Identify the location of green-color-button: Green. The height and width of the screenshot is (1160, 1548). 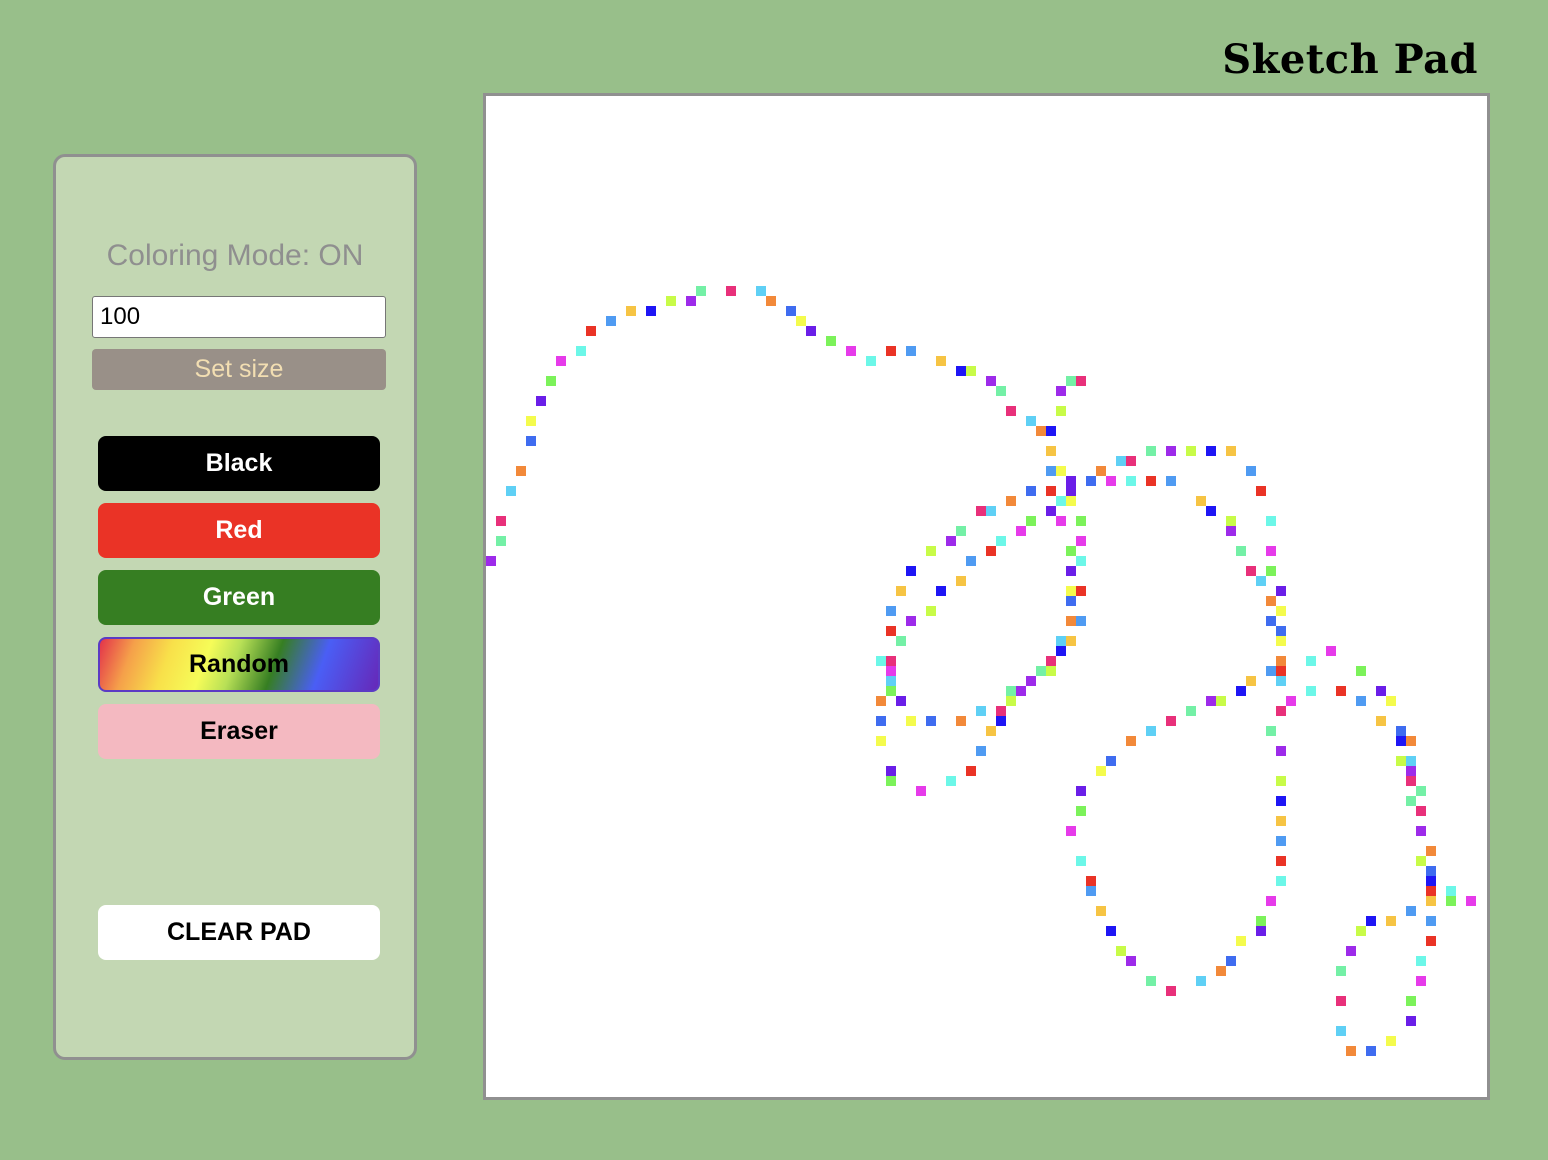
(239, 597).